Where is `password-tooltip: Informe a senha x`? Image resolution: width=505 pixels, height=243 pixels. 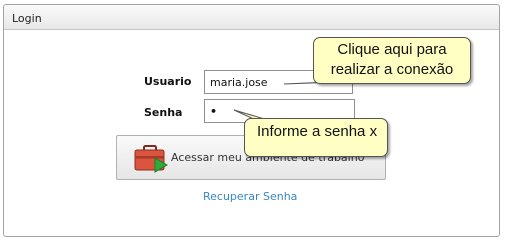 password-tooltip: Informe a senha x is located at coordinates (316, 137).